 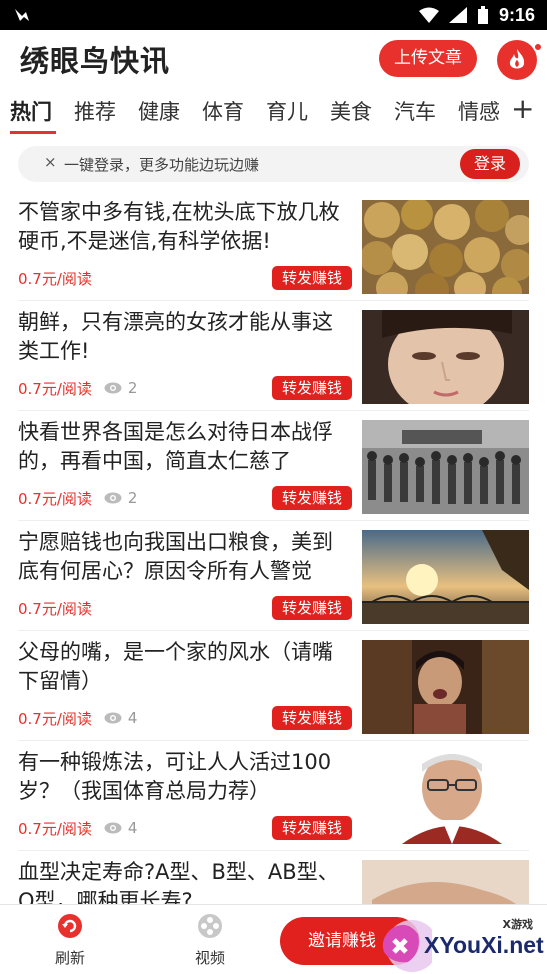 I want to click on site-watermark: X游戏 XYouXi.net, so click(x=459, y=941).